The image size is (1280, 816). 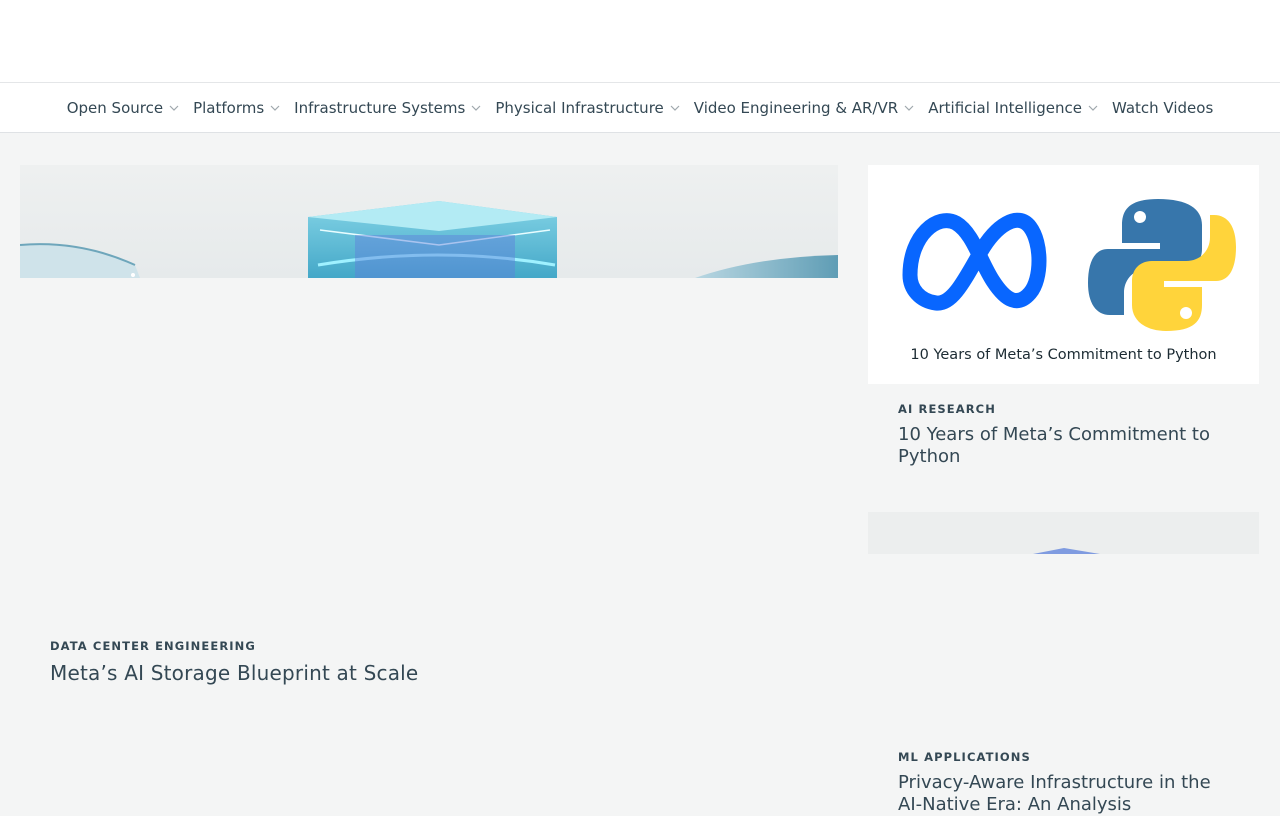 I want to click on meta-logo-icon, so click(x=974, y=261).